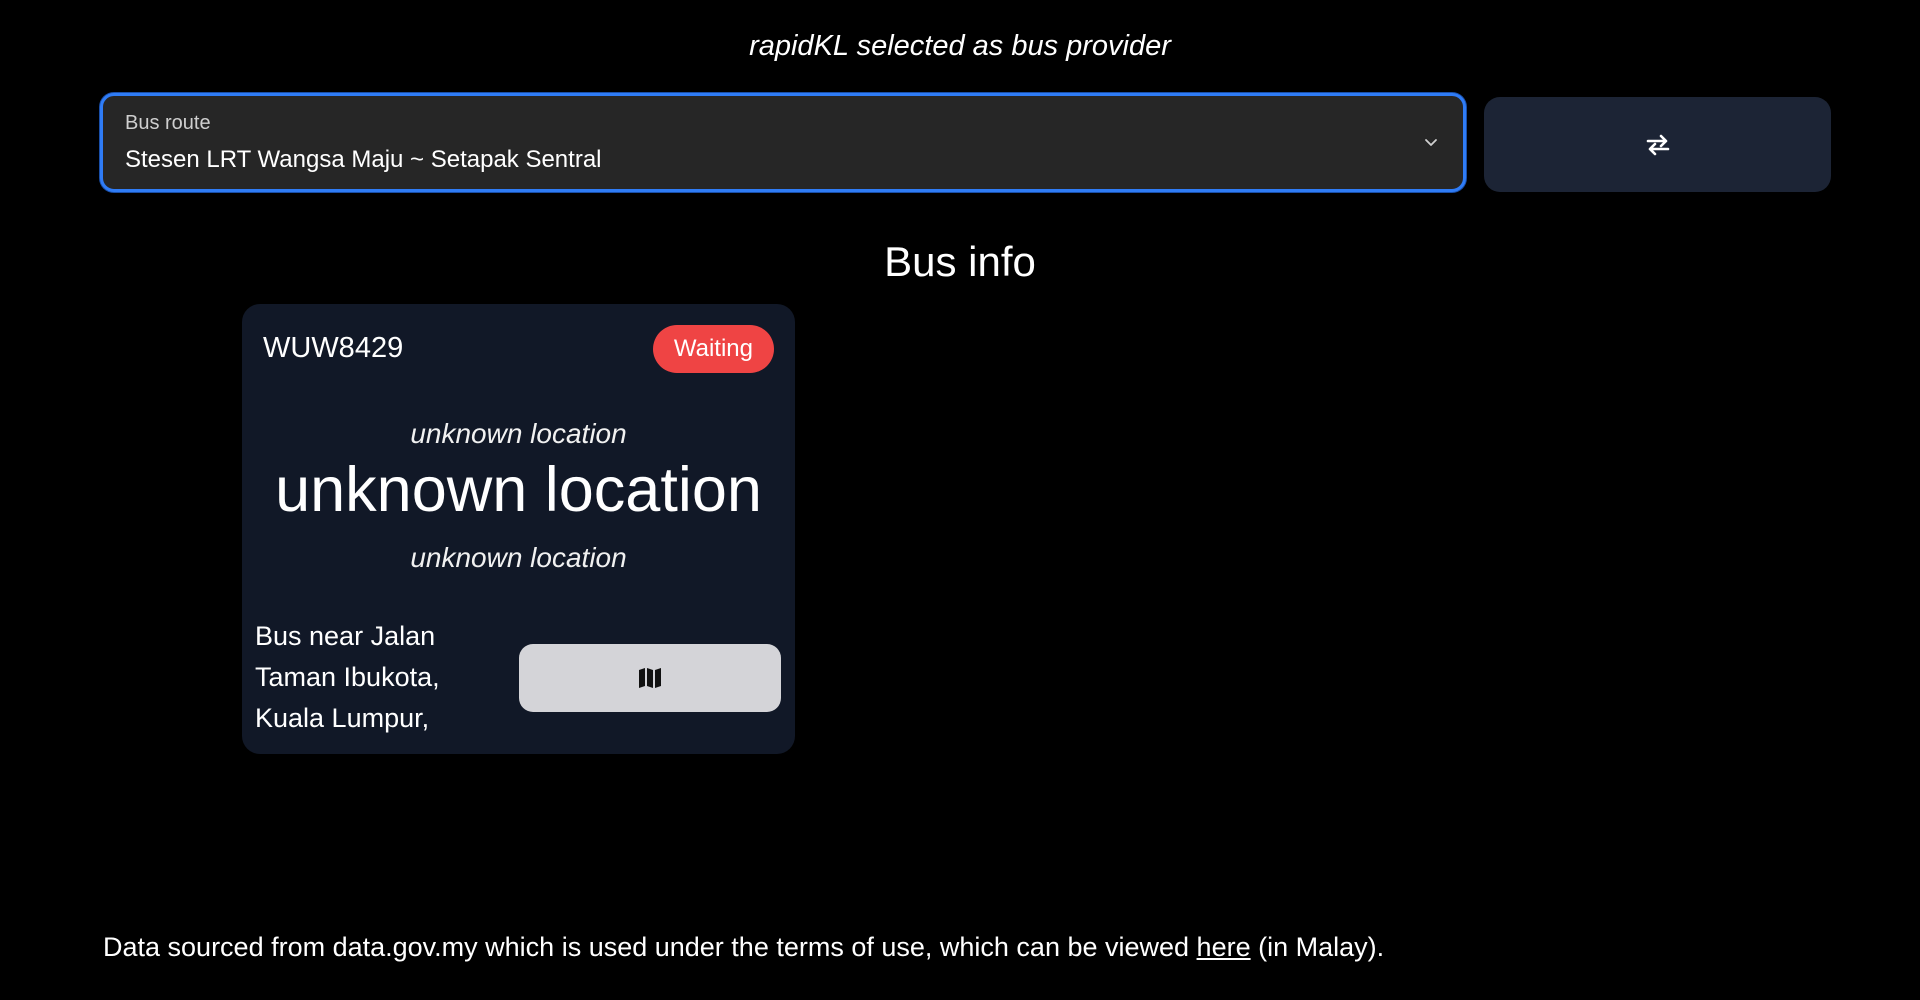 The width and height of the screenshot is (1920, 1000). I want to click on current-stop: unknown location, so click(518, 490).